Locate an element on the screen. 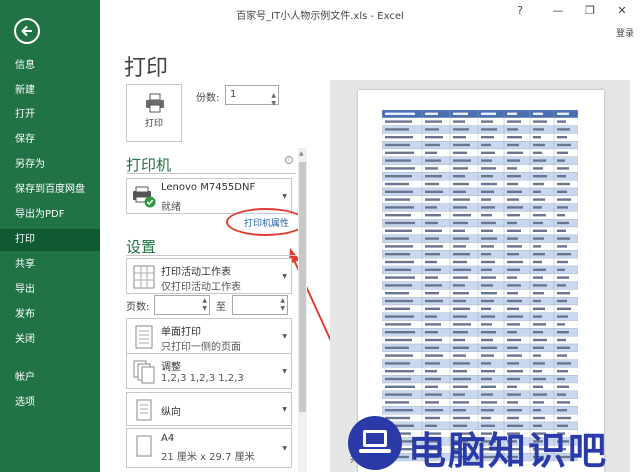 The width and height of the screenshot is (640, 472). scroll-up-icon: ▲ is located at coordinates (301, 153).